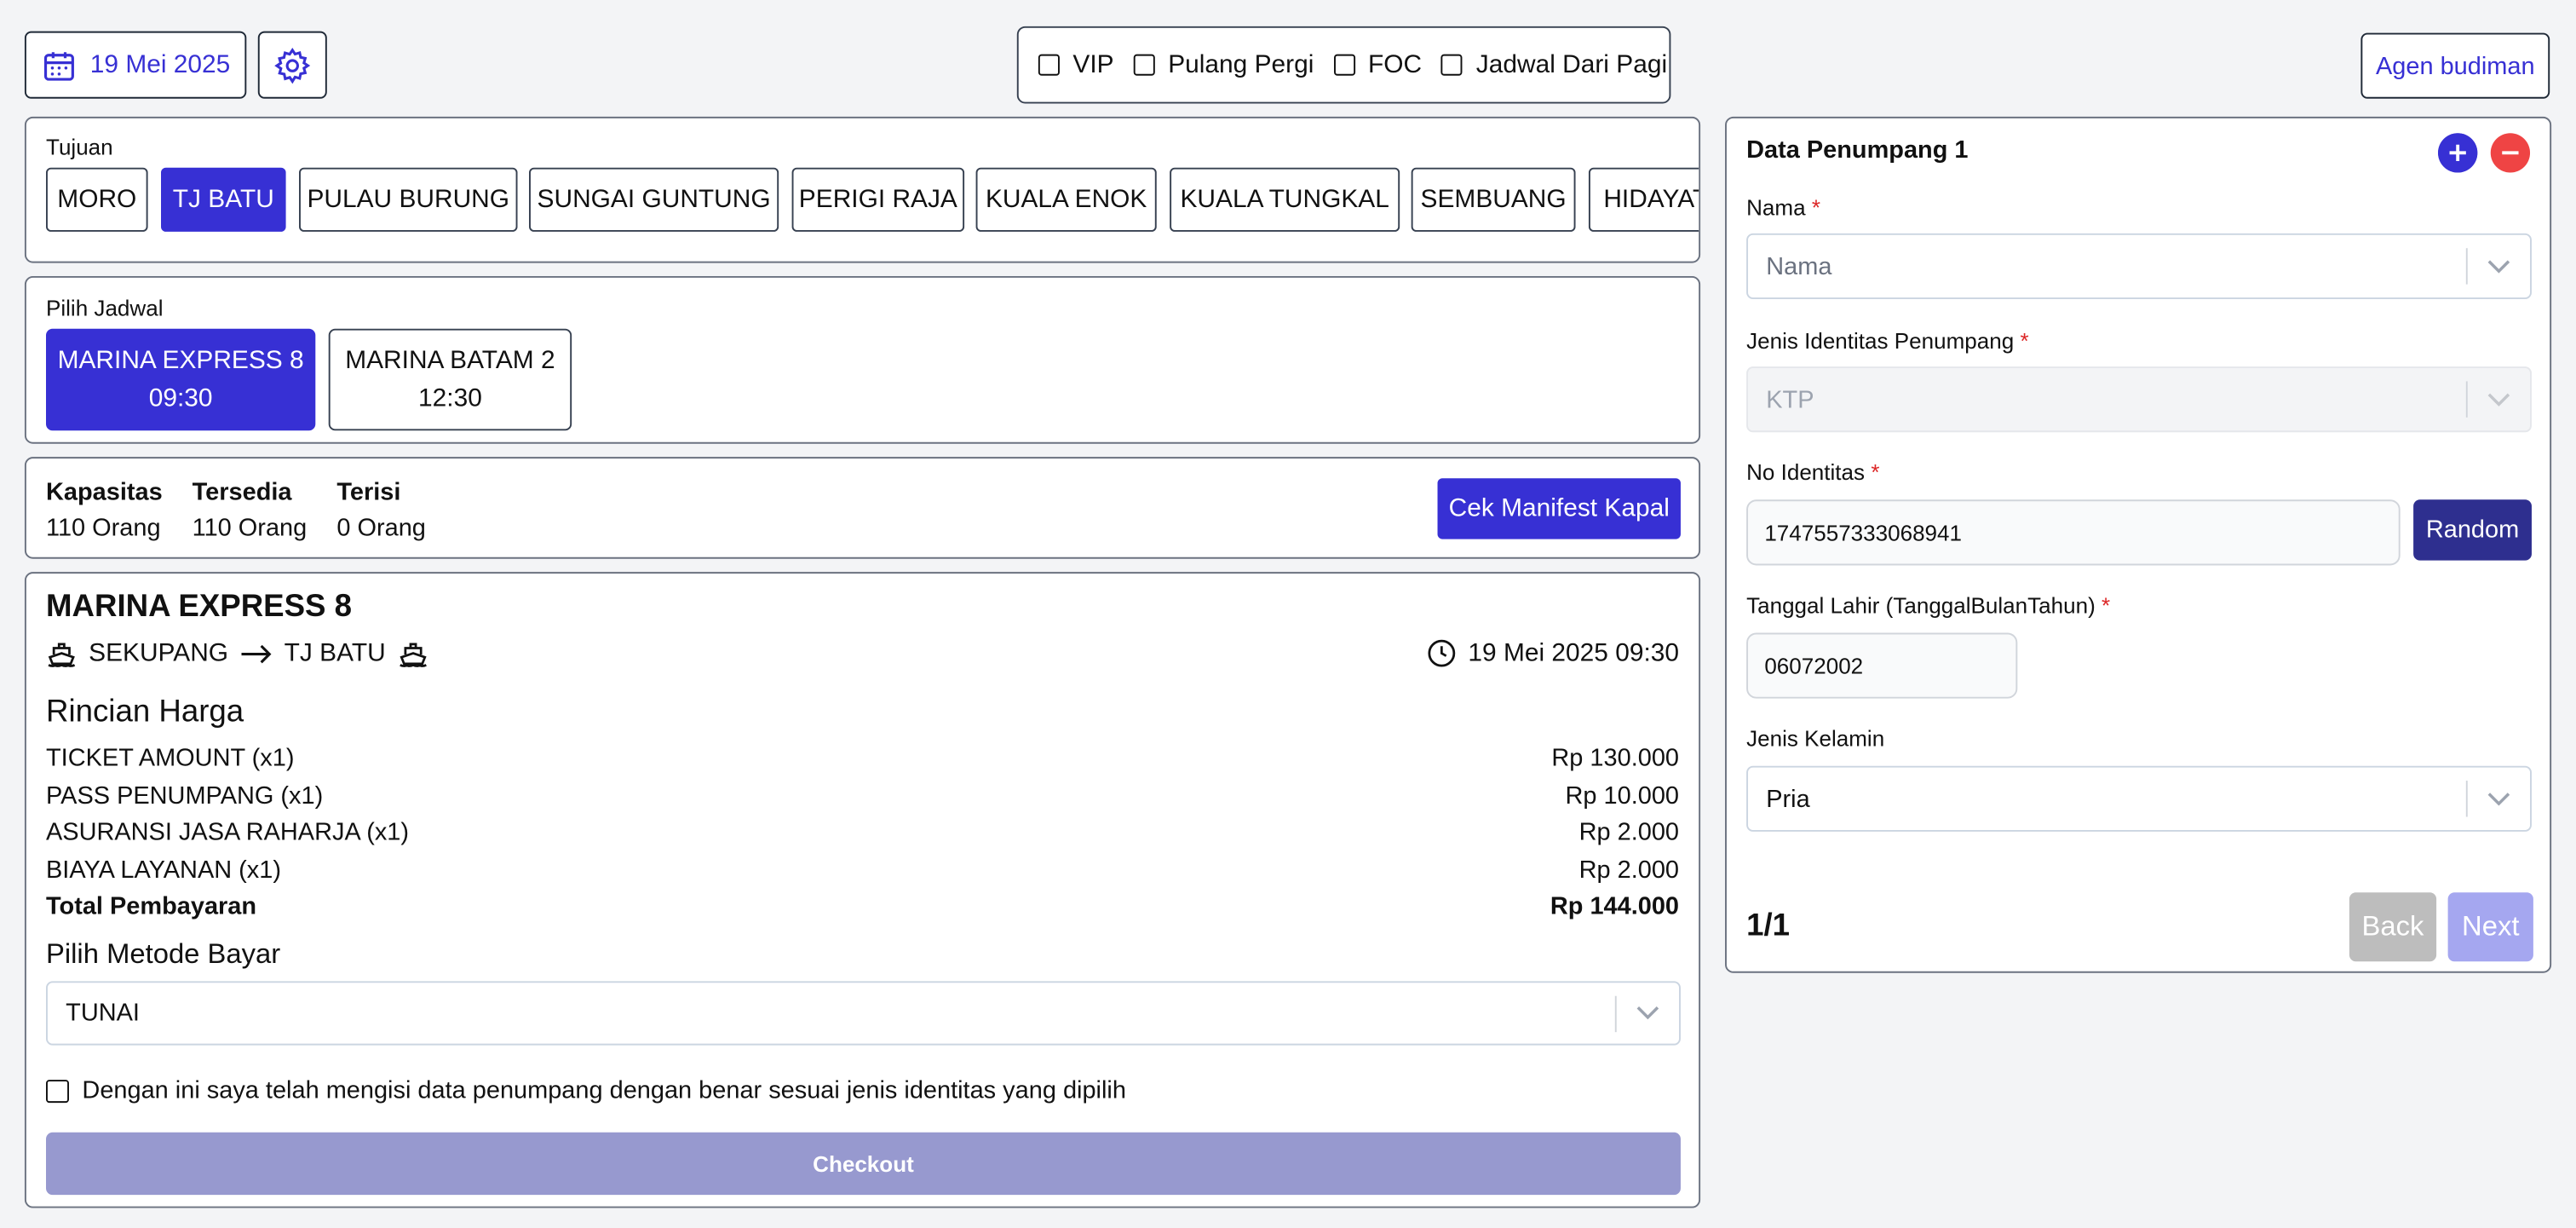 The height and width of the screenshot is (1228, 2576). Describe the element at coordinates (1494, 199) in the screenshot. I see `destination-sembuang: SEMBUANG` at that location.